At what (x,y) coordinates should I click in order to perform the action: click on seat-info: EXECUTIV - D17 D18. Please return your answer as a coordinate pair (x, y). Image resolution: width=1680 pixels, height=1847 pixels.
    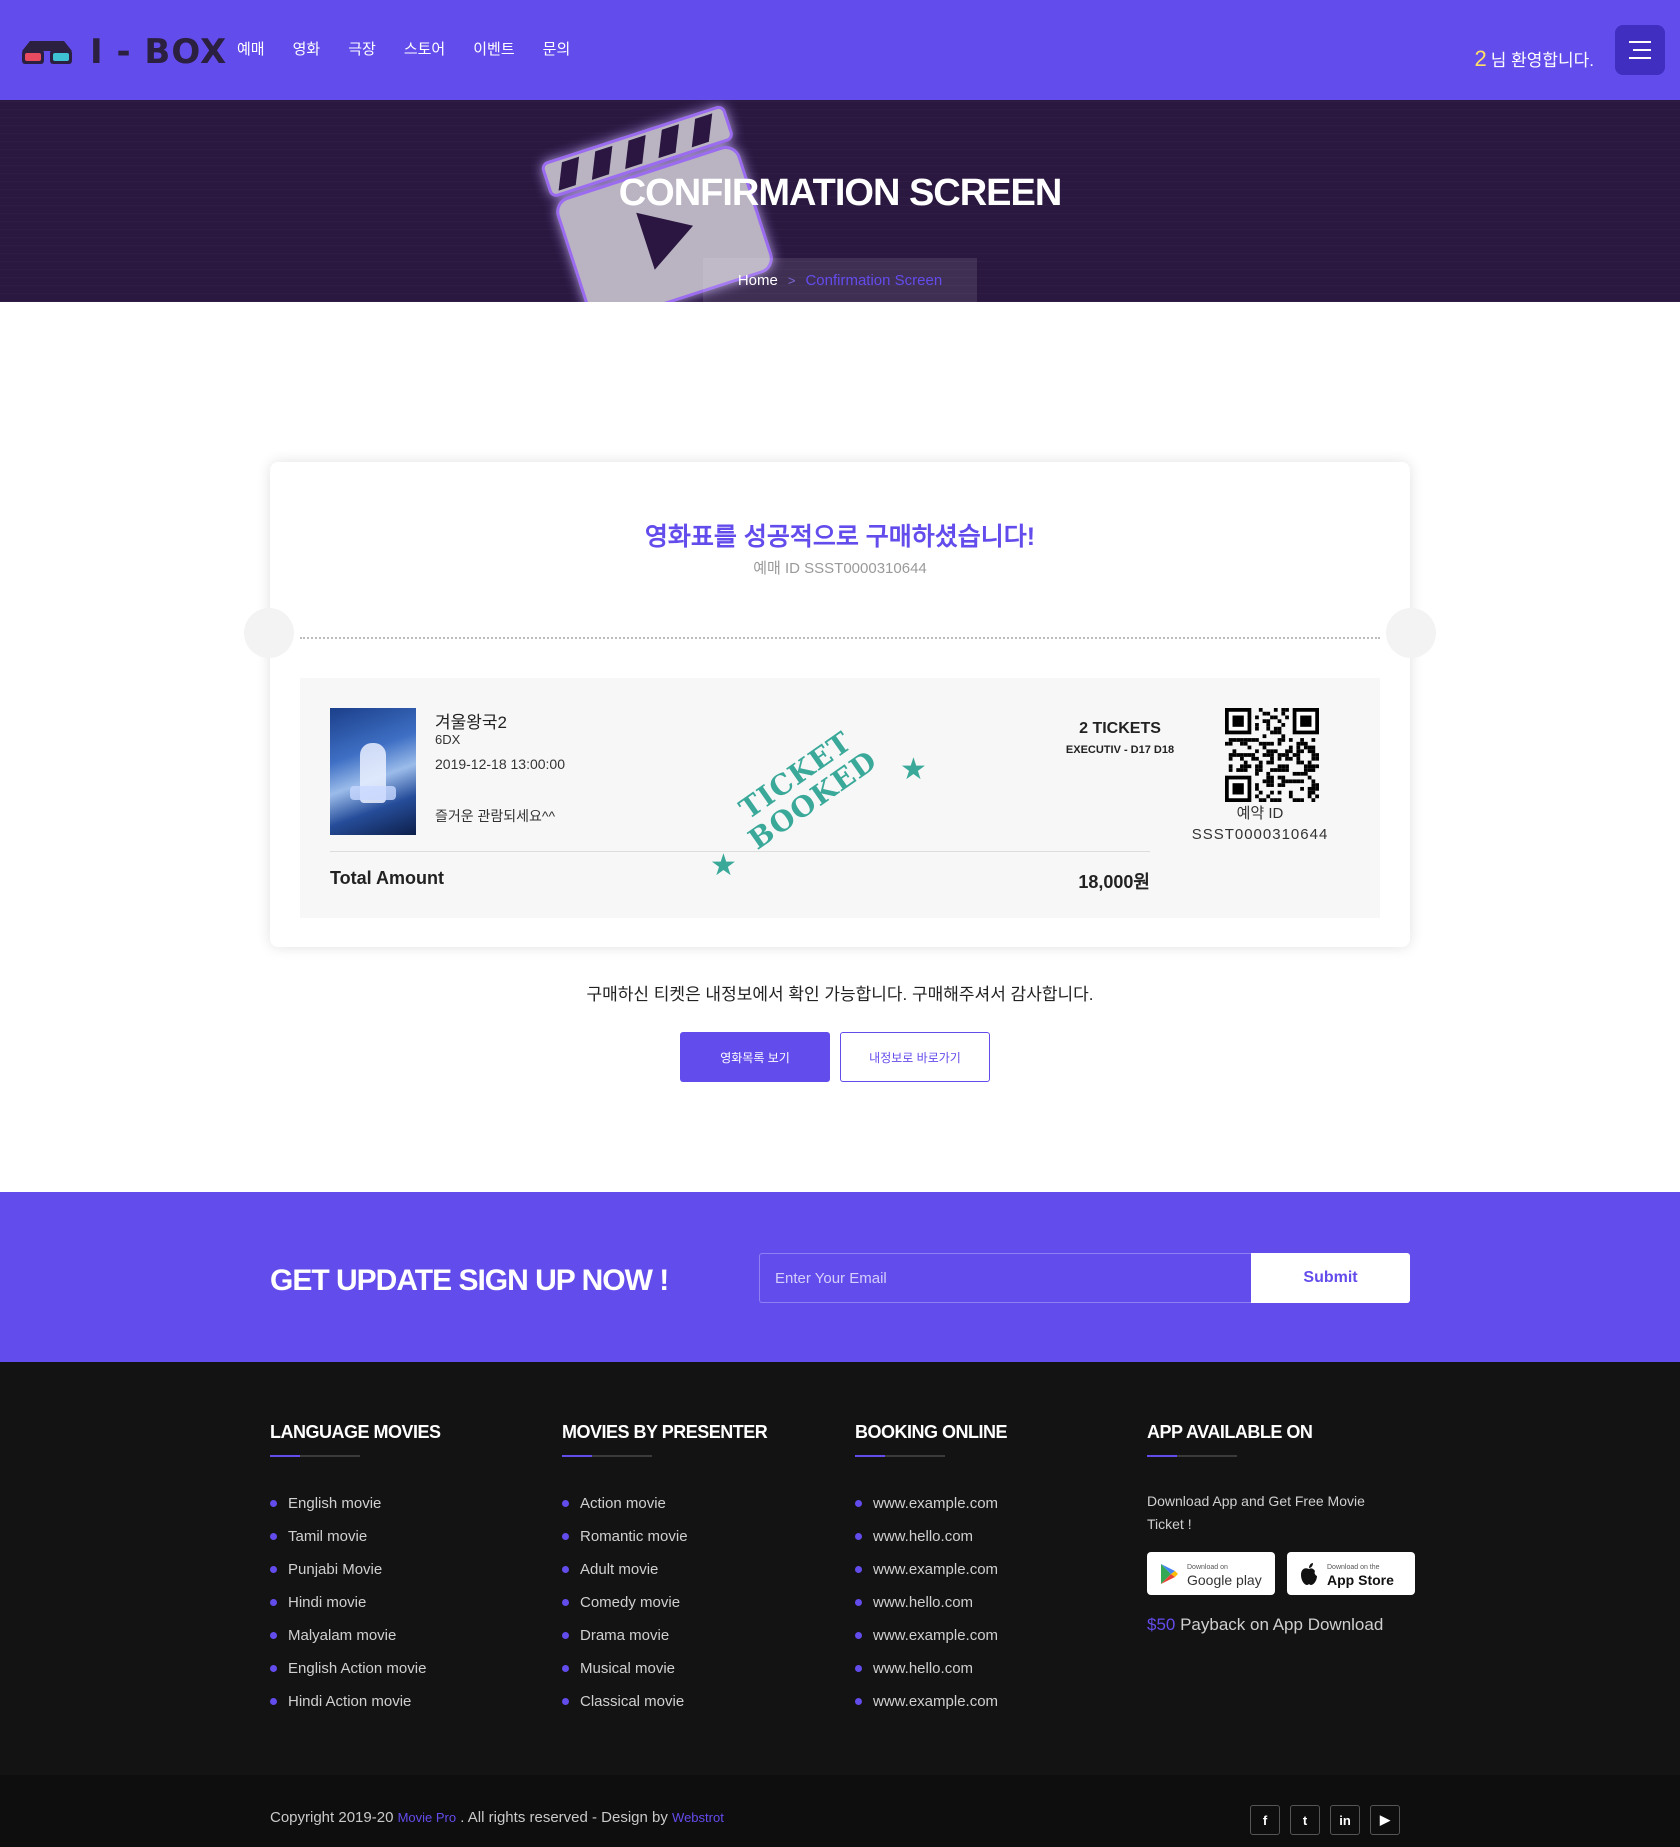
    Looking at the image, I should click on (1120, 750).